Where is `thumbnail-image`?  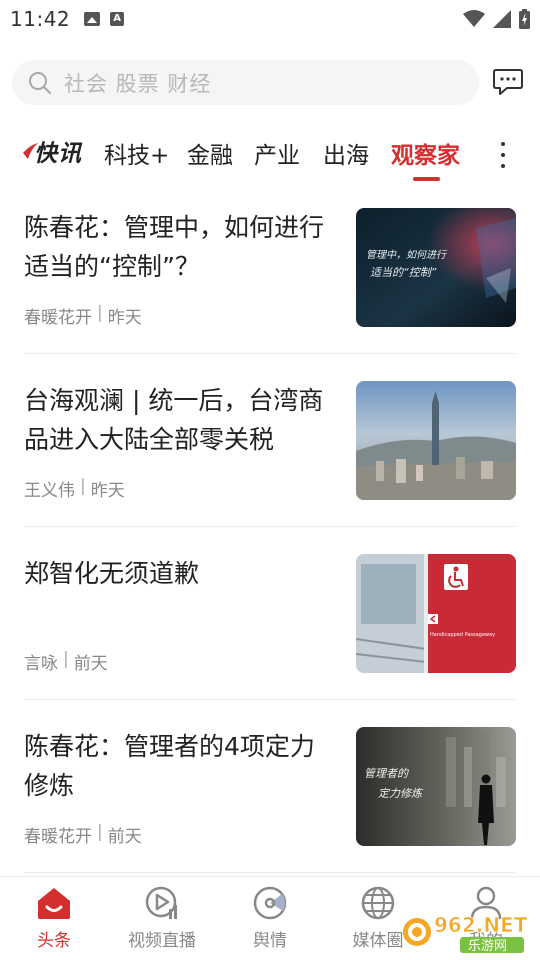 thumbnail-image is located at coordinates (436, 440).